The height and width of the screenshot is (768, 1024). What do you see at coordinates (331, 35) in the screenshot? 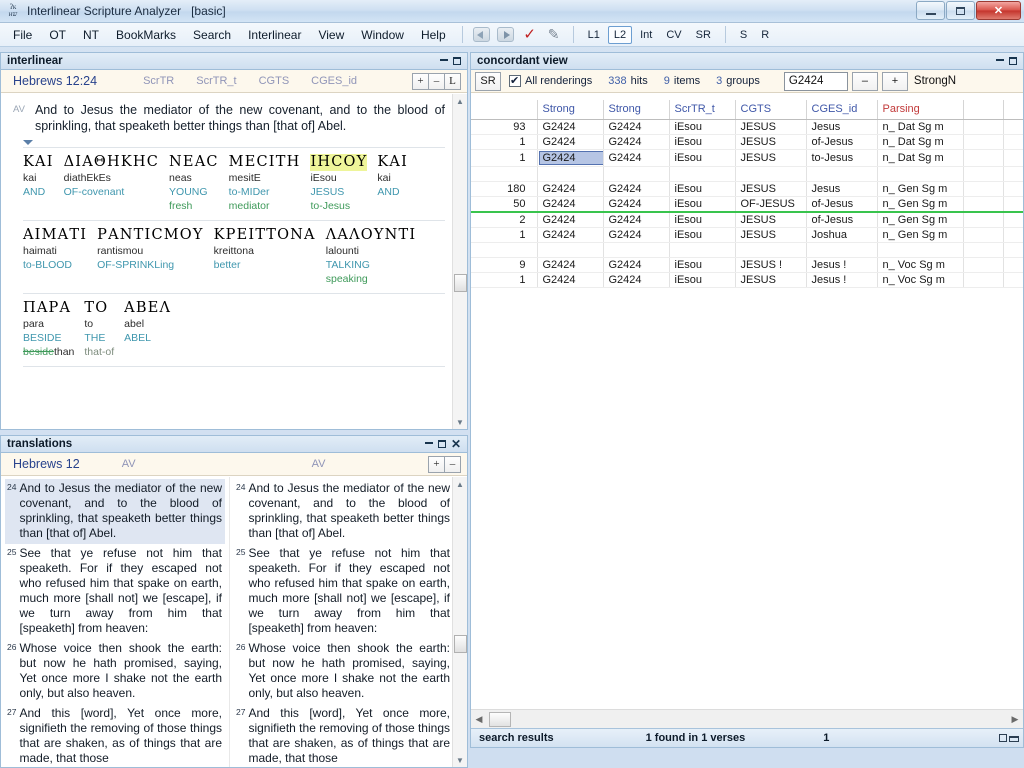
I see `menu-view: View` at bounding box center [331, 35].